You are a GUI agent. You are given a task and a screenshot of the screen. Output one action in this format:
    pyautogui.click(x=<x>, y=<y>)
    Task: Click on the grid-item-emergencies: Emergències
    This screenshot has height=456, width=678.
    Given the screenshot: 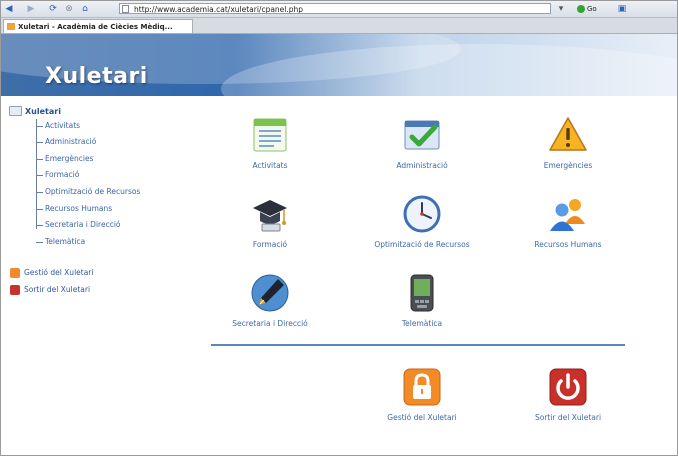 What is the action you would take?
    pyautogui.click(x=568, y=142)
    